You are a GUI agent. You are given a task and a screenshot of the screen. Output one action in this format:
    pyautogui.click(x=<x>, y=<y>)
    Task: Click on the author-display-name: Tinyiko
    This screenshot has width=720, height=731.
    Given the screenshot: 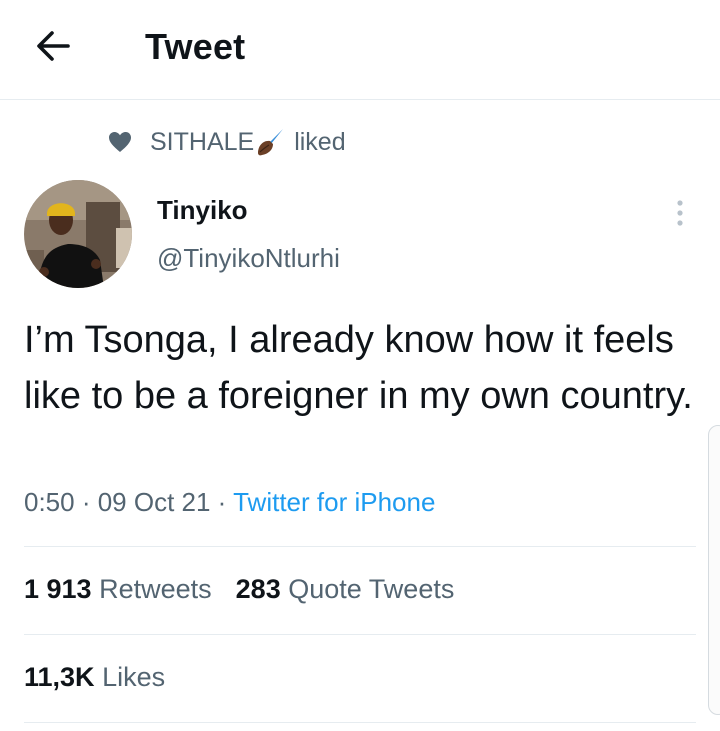 What is the action you would take?
    pyautogui.click(x=202, y=210)
    